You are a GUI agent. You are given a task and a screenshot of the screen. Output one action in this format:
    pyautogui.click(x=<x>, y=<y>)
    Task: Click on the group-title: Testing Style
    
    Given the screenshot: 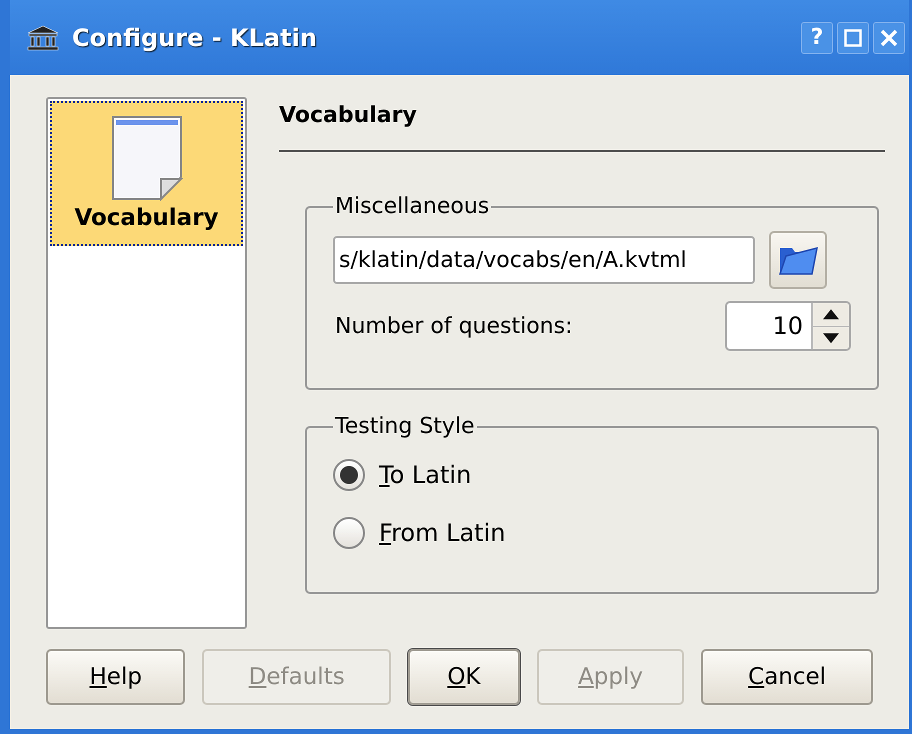 What is the action you would take?
    pyautogui.click(x=405, y=427)
    